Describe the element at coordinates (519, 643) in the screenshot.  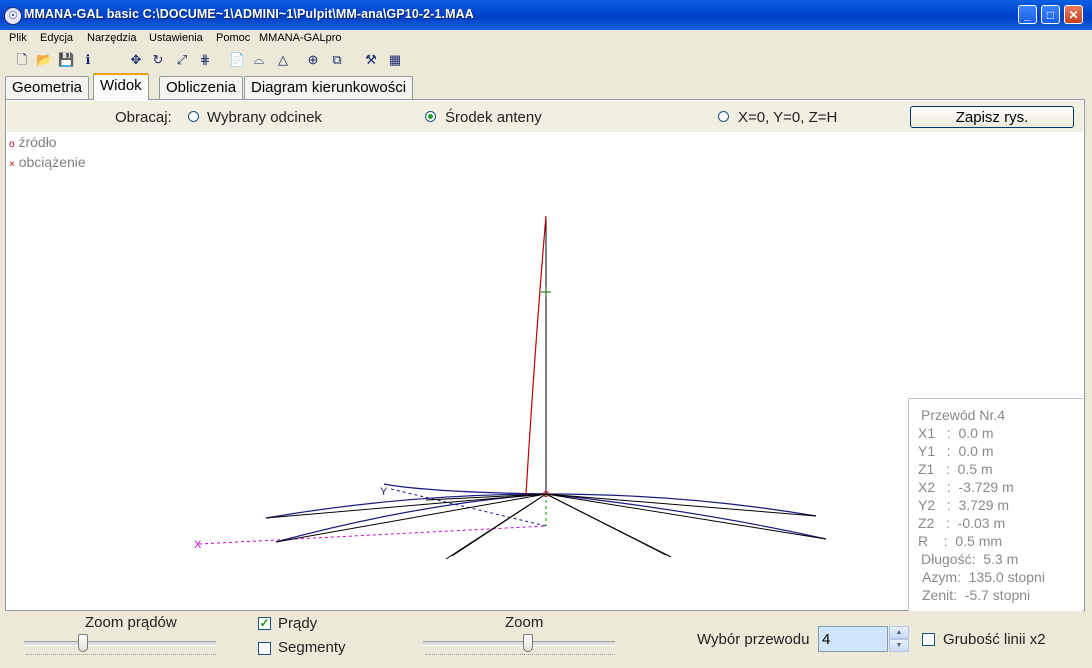
I see `zoom-track` at that location.